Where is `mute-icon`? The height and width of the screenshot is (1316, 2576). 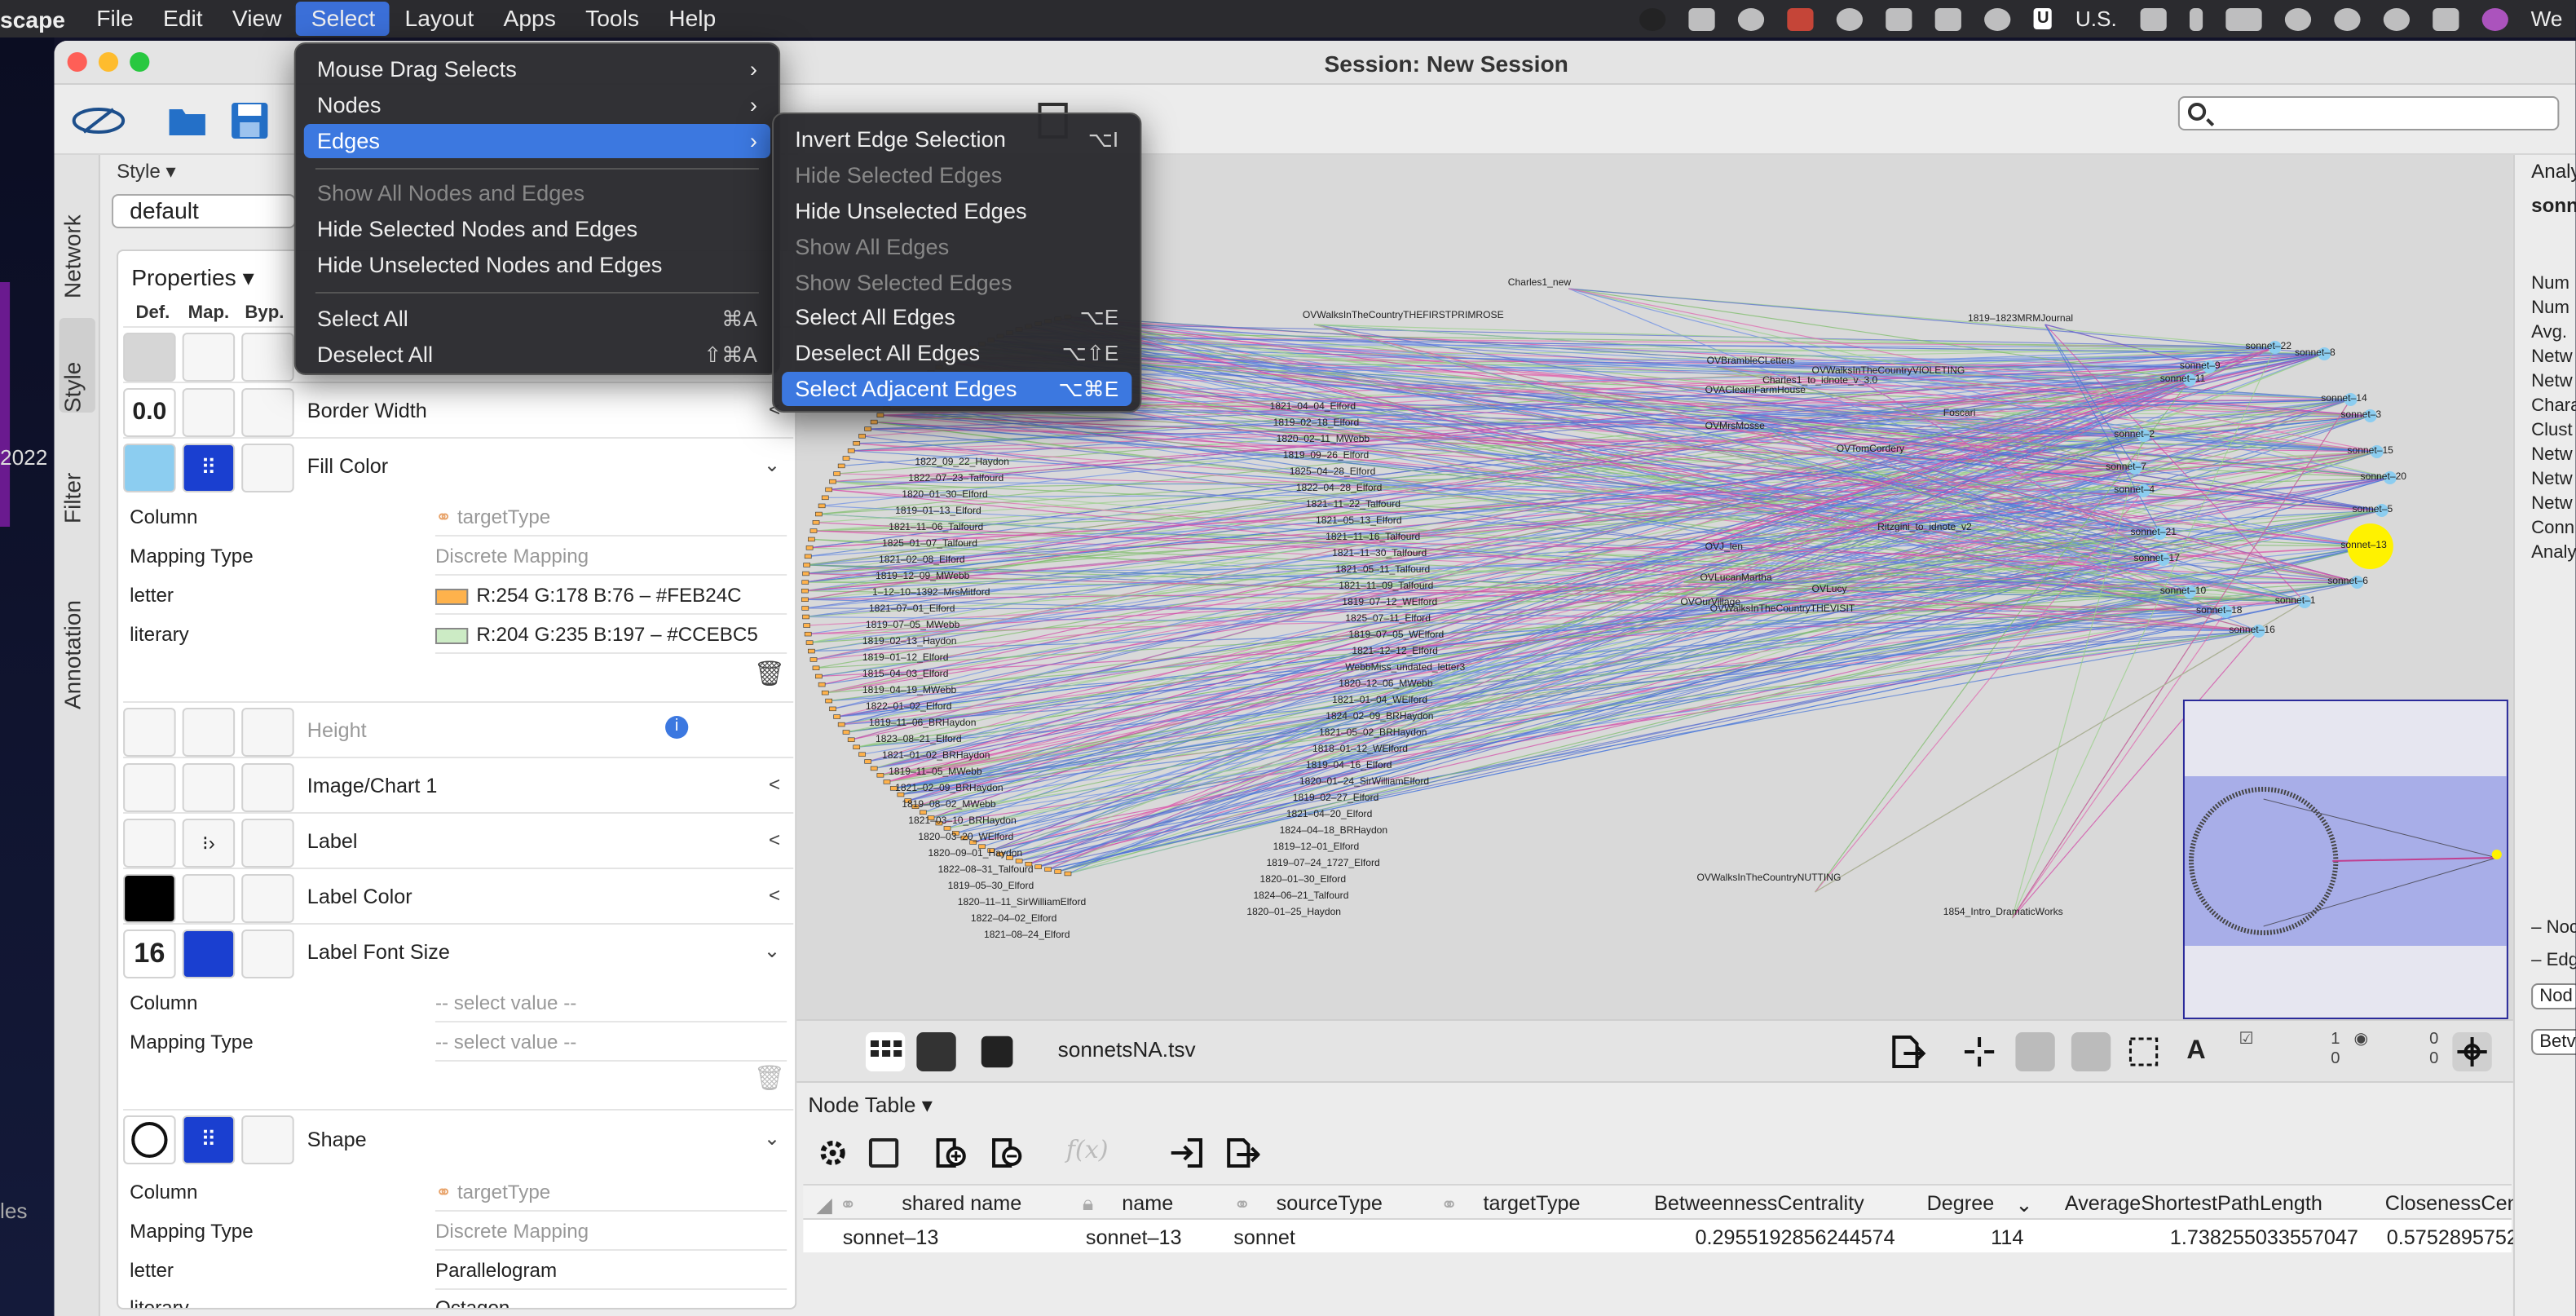 mute-icon is located at coordinates (2153, 18).